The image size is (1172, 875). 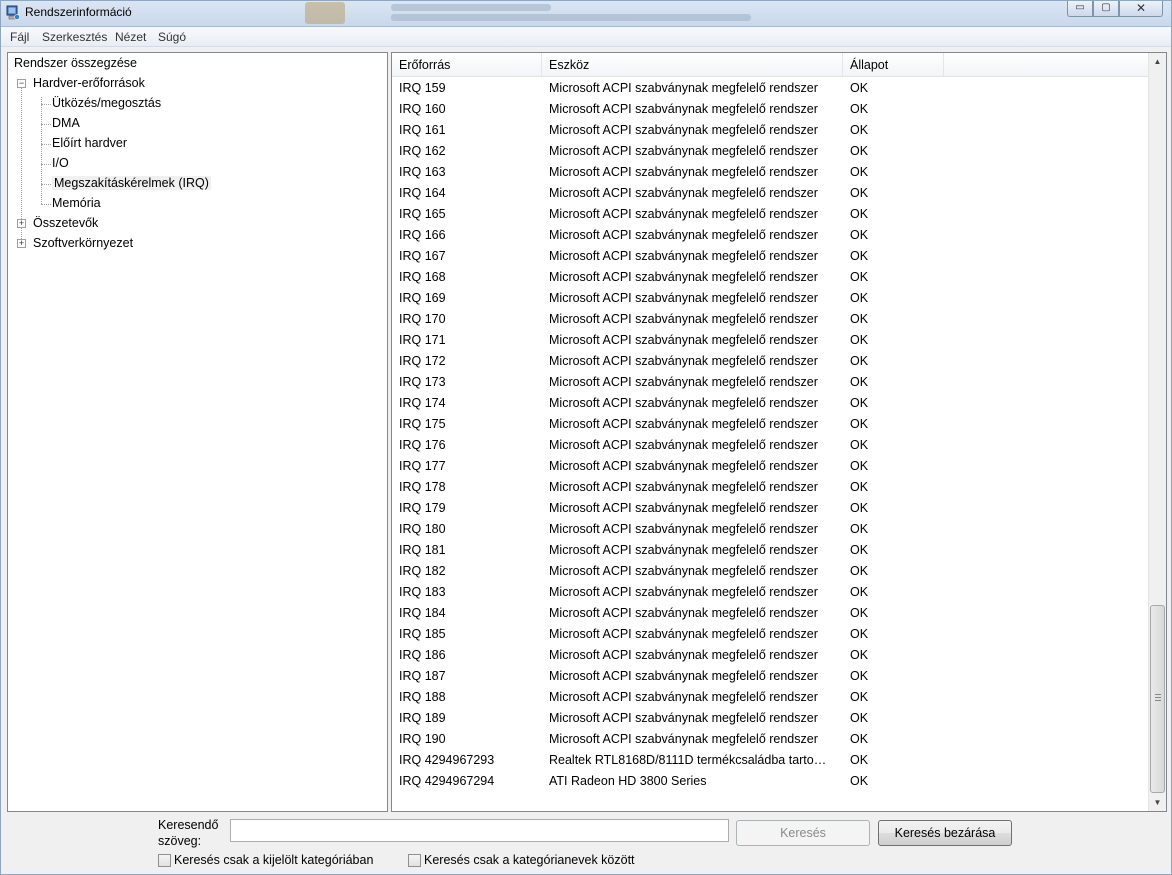 I want to click on cell-resource: IRQ 189, so click(x=422, y=718).